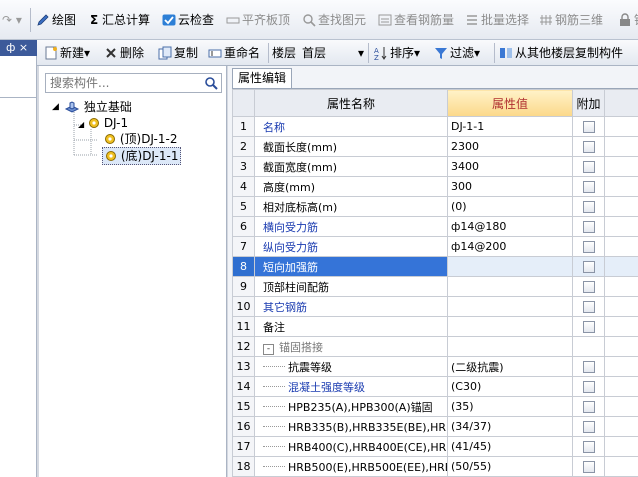 The image size is (638, 477). What do you see at coordinates (510, 466) in the screenshot?
I see `property-value-cell: (50/55)` at bounding box center [510, 466].